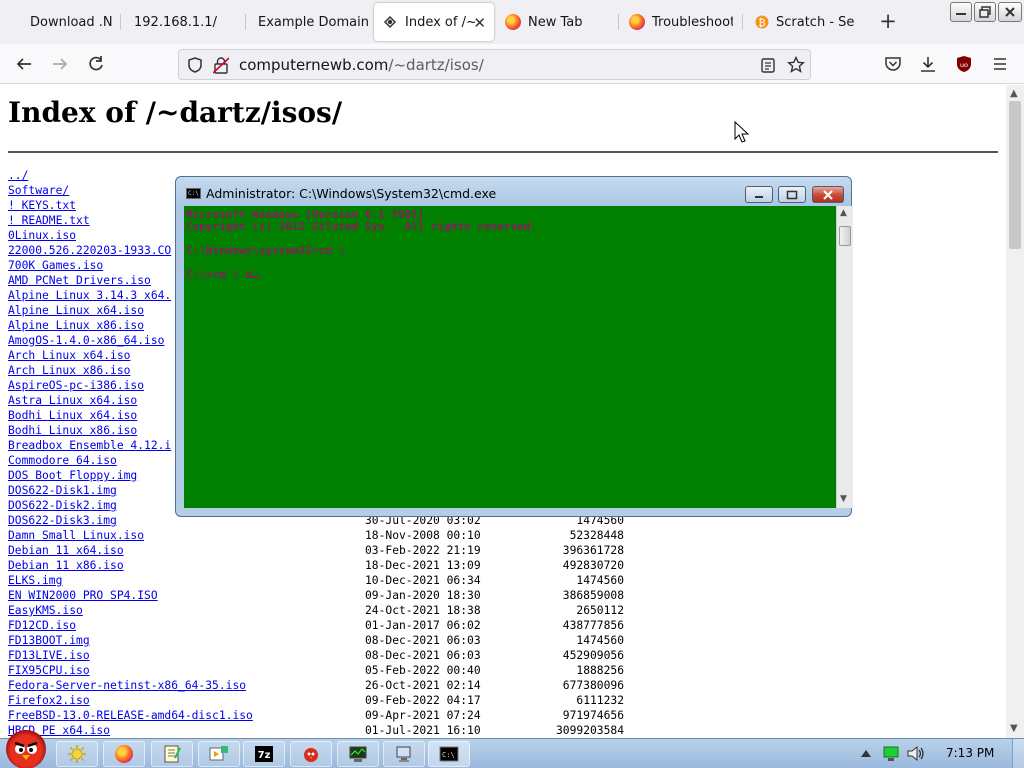 This screenshot has width=1024, height=768. Describe the element at coordinates (844, 357) in the screenshot. I see `cmd-scrollbar: ▲ ▼` at that location.